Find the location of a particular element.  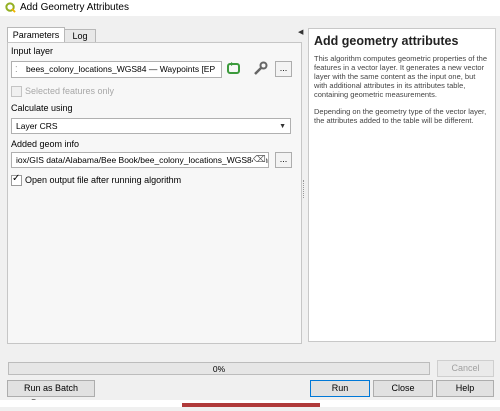

tab-parameters: Parameters is located at coordinates (36, 34).